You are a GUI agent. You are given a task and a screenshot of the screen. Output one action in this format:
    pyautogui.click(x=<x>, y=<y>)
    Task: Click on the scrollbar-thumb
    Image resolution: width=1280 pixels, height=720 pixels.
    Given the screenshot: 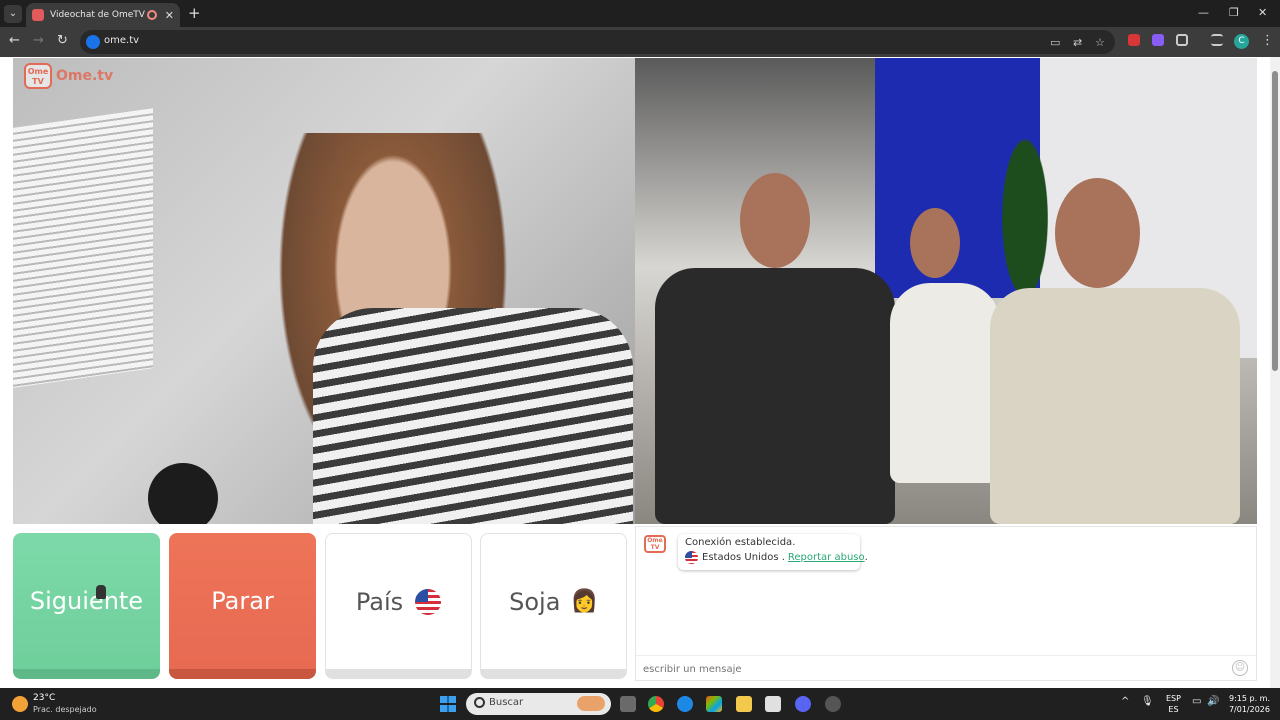 What is the action you would take?
    pyautogui.click(x=1275, y=221)
    